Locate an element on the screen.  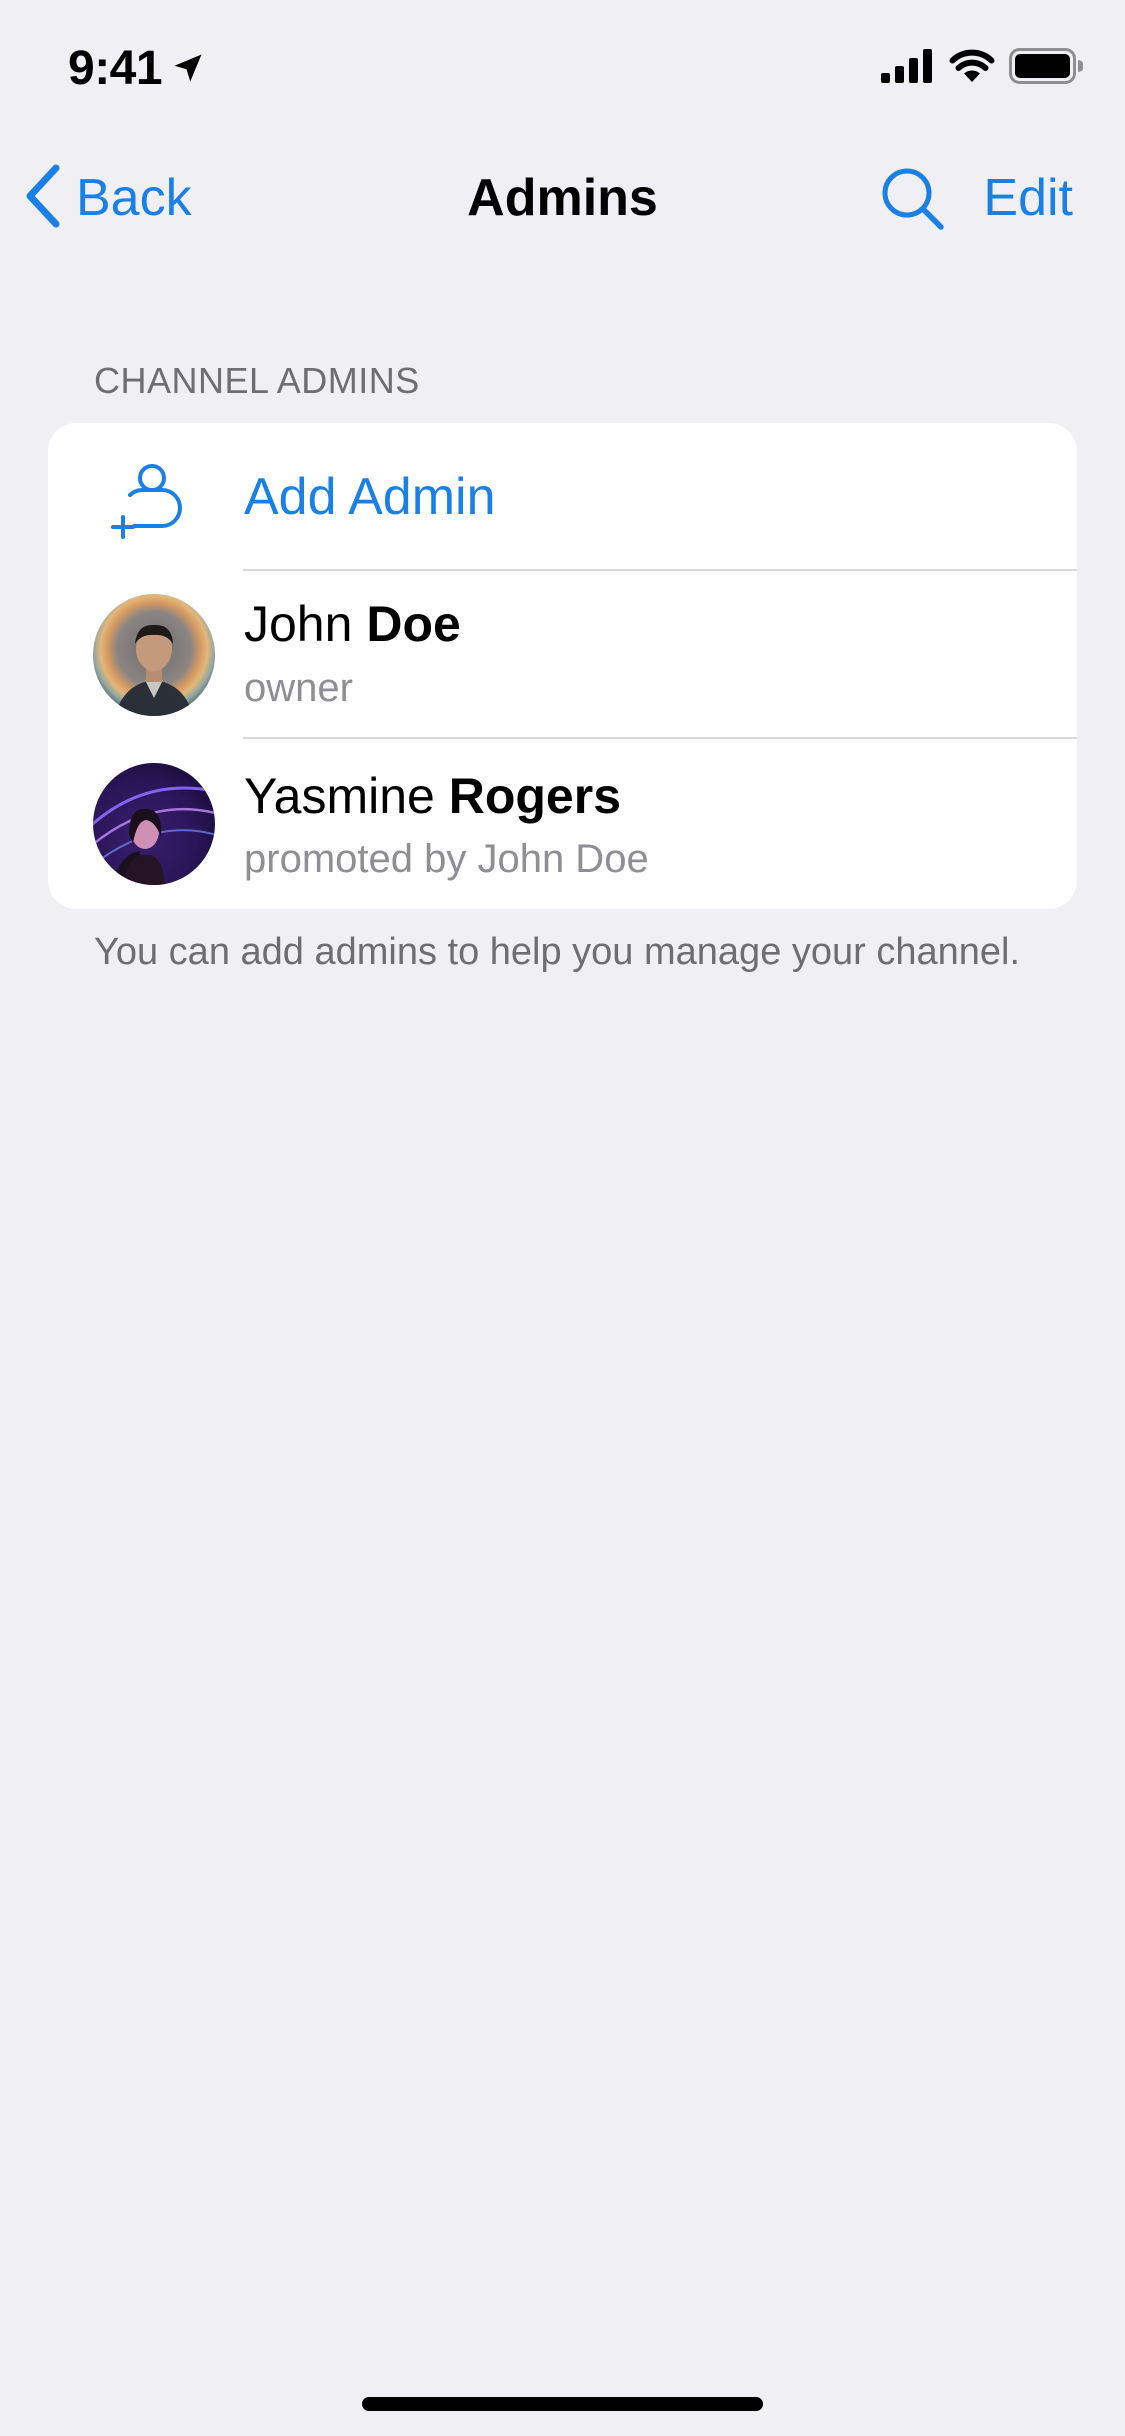
admin-row-yasmine-rogers: Yasmine Rogers promoted by John Doe is located at coordinates (562, 824).